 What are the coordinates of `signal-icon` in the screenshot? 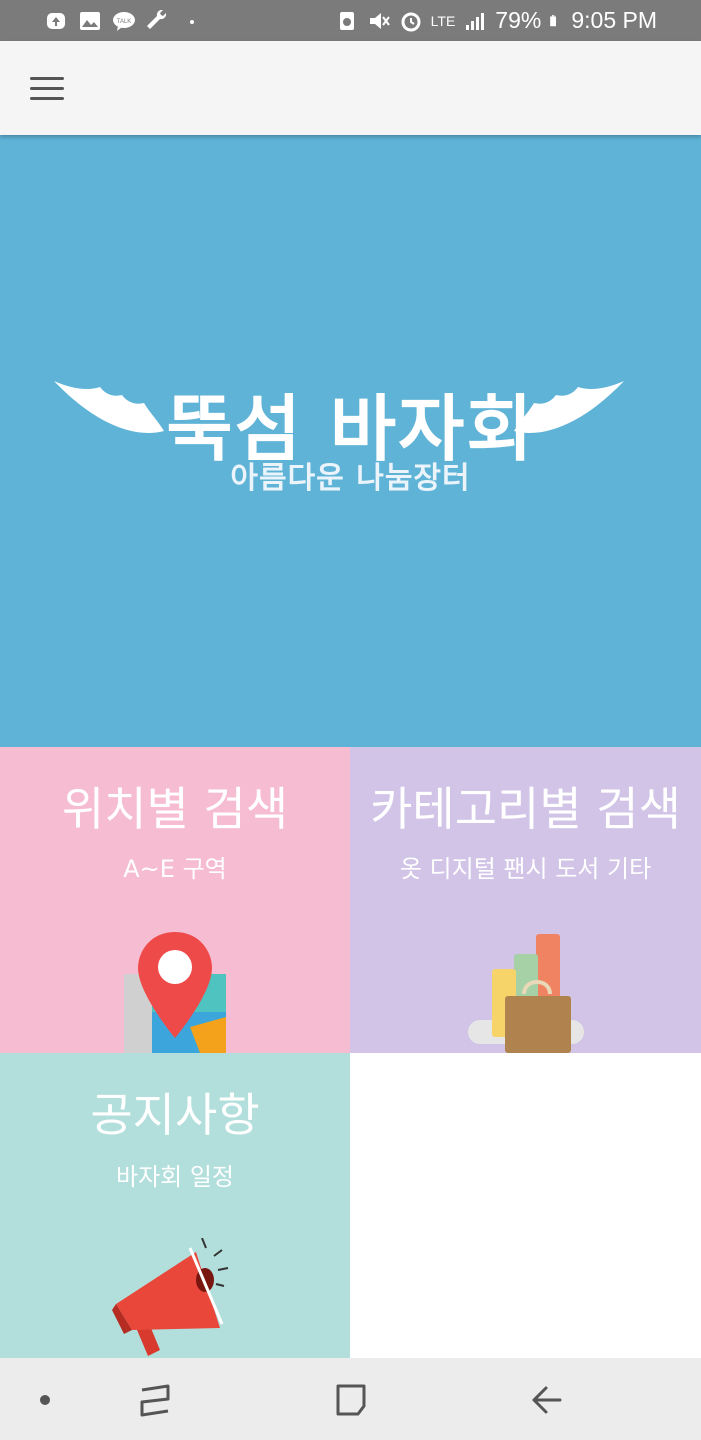 It's located at (475, 21).